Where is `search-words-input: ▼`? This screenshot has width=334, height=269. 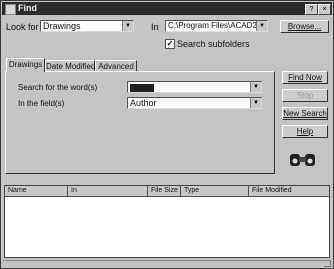
search-words-input: ▼ is located at coordinates (194, 87).